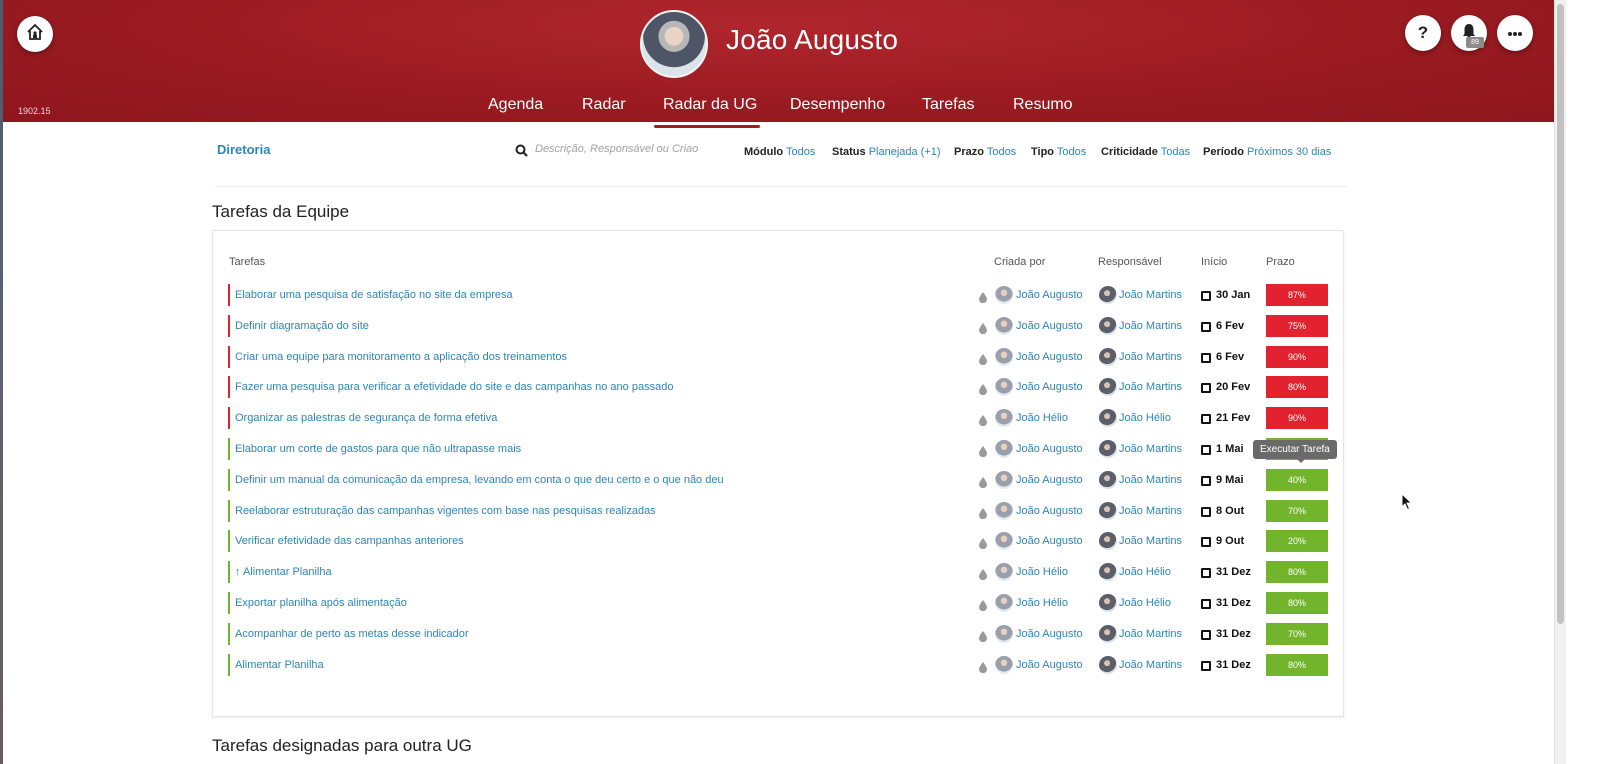  What do you see at coordinates (229, 449) in the screenshot?
I see `status-bar` at bounding box center [229, 449].